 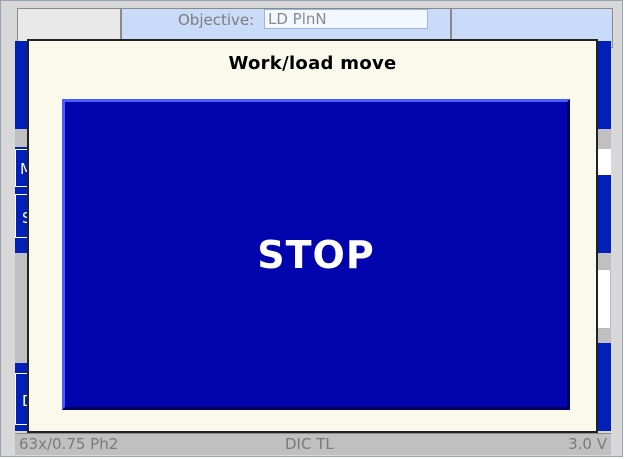 I want to click on objective-field: LD PlnN, so click(x=346, y=19).